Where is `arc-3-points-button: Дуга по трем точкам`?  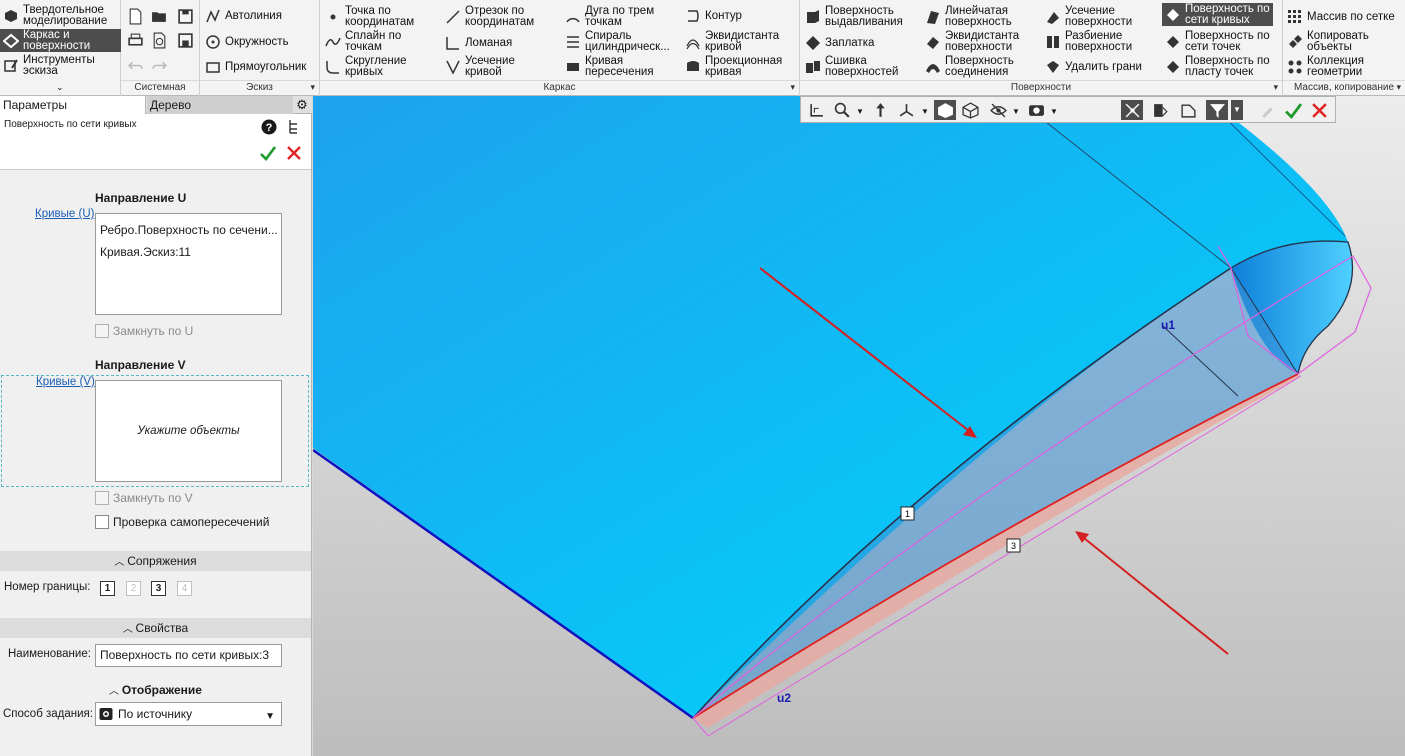 arc-3-points-button: Дуга по трем точкам is located at coordinates (609, 16).